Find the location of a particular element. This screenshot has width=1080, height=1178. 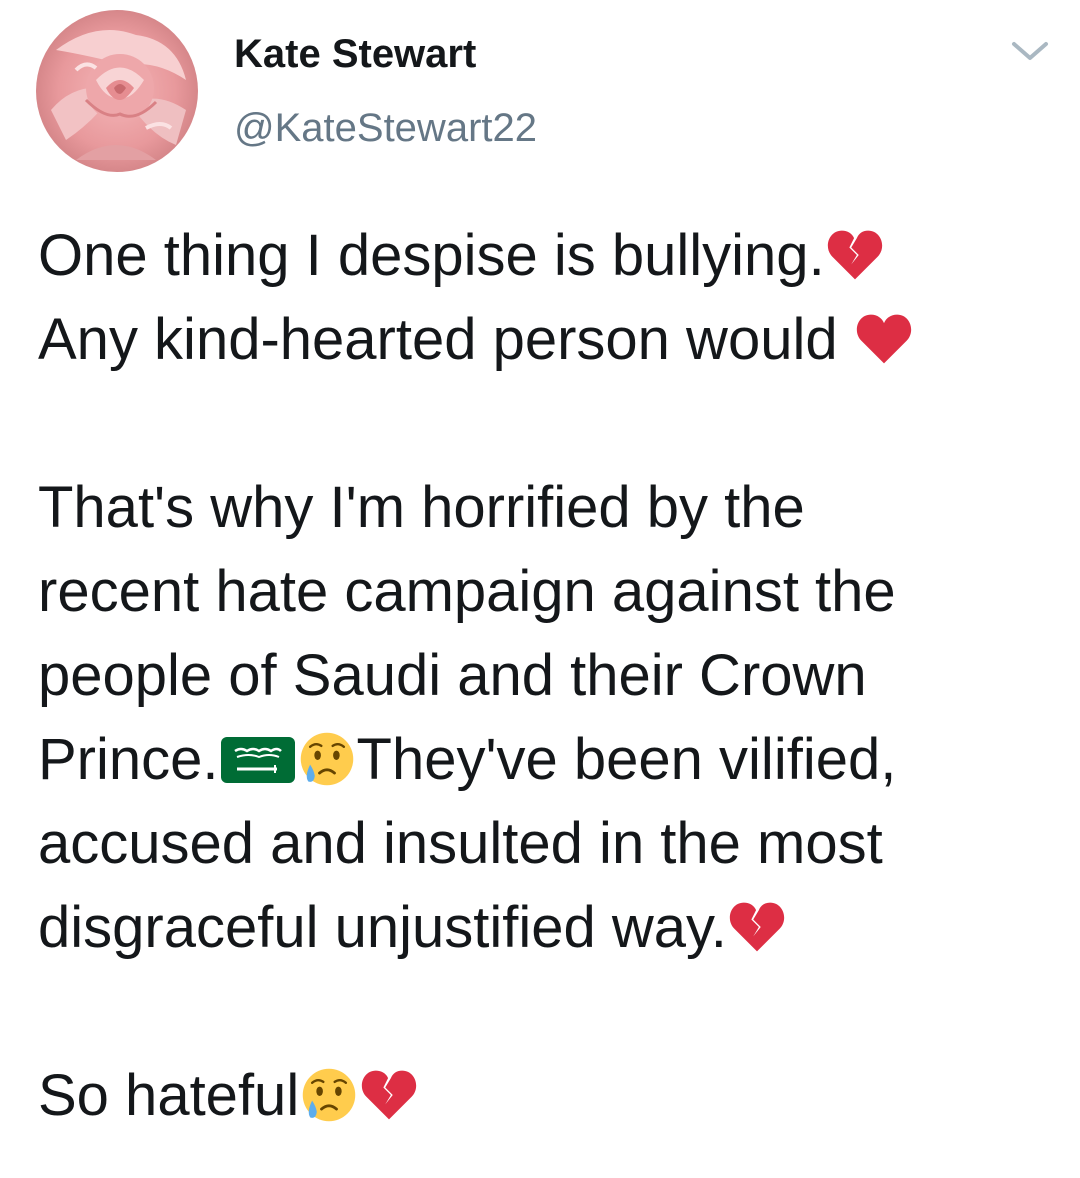

tweet-line: Prince. They've been vilified, is located at coordinates (548, 760).